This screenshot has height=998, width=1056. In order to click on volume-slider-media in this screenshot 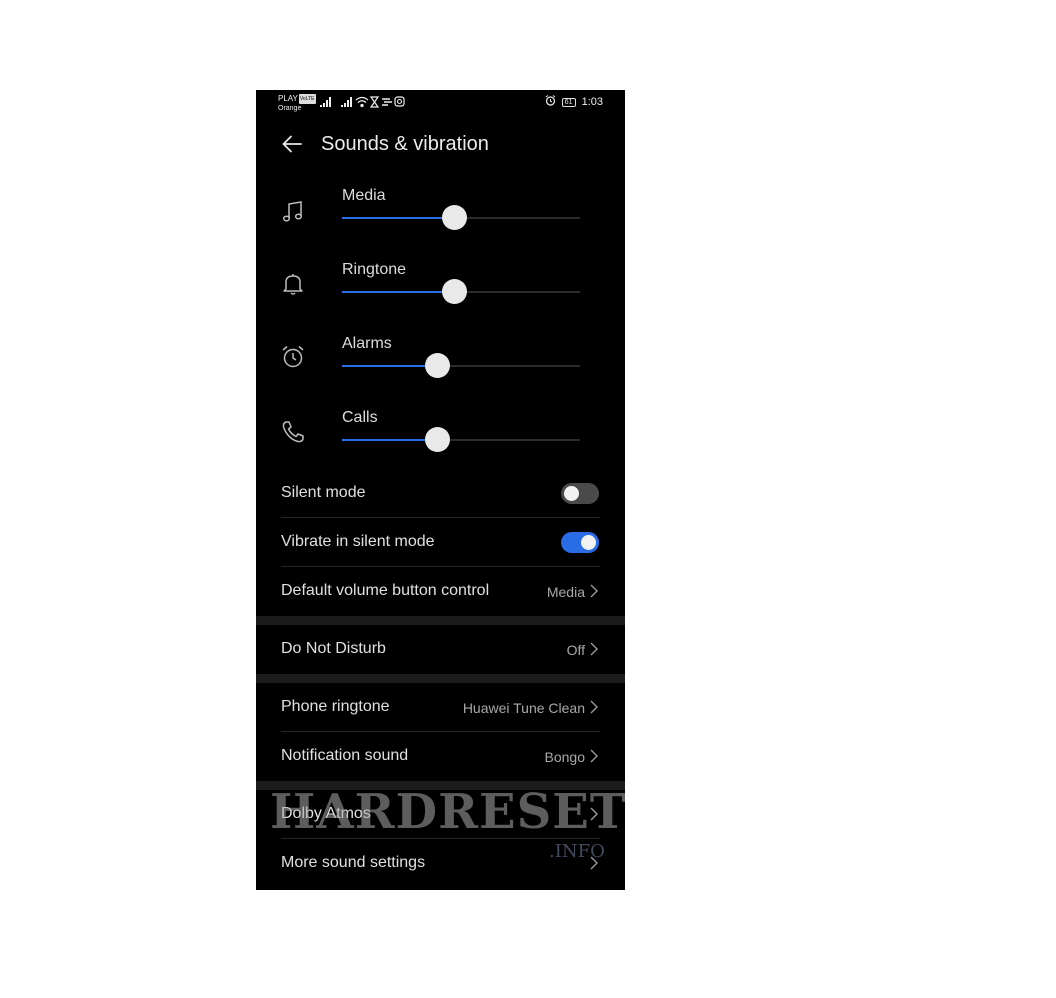, I will do `click(461, 217)`.